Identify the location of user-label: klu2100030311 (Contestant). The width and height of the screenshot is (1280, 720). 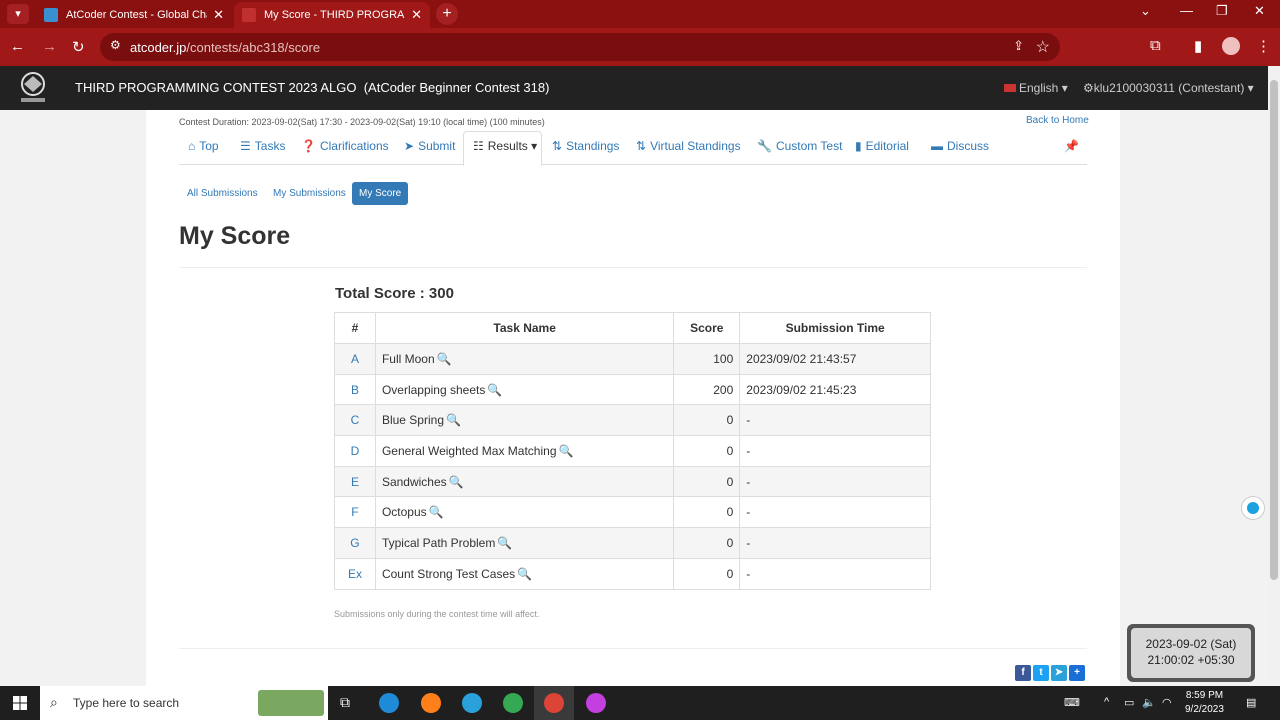
(1169, 88).